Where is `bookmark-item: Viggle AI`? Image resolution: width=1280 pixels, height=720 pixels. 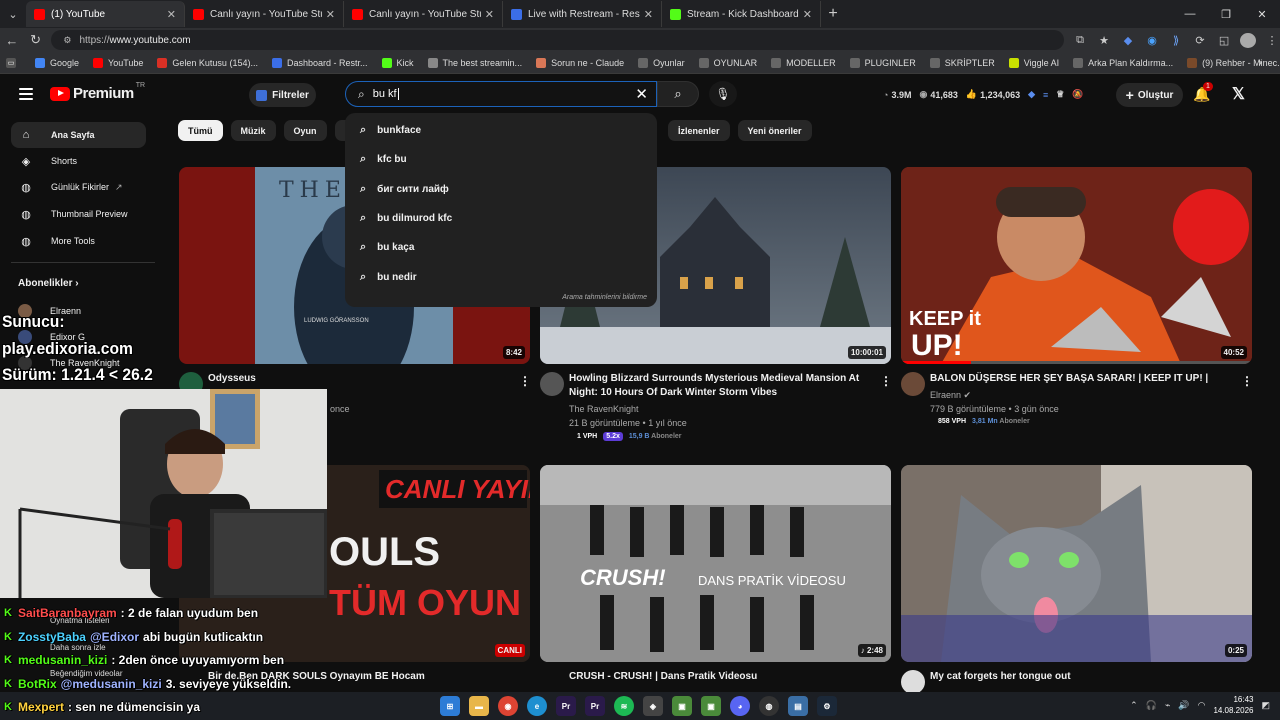
bookmark-item: Viggle AI is located at coordinates (1033, 62).